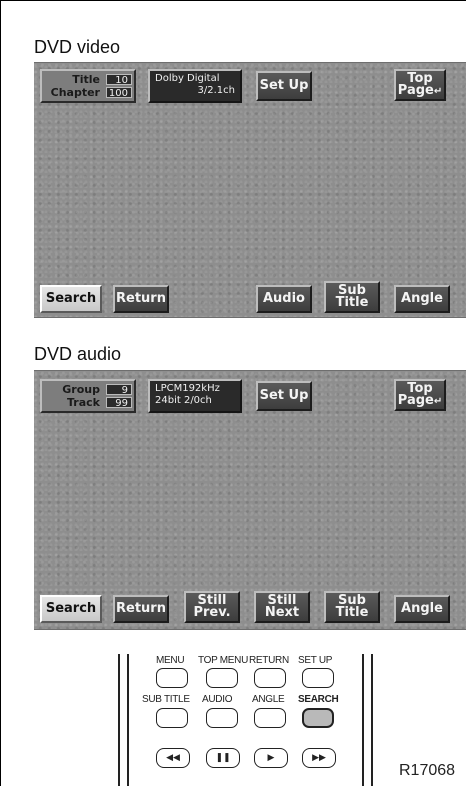 The height and width of the screenshot is (786, 466). Describe the element at coordinates (271, 758) in the screenshot. I see `play-icon: ▶` at that location.